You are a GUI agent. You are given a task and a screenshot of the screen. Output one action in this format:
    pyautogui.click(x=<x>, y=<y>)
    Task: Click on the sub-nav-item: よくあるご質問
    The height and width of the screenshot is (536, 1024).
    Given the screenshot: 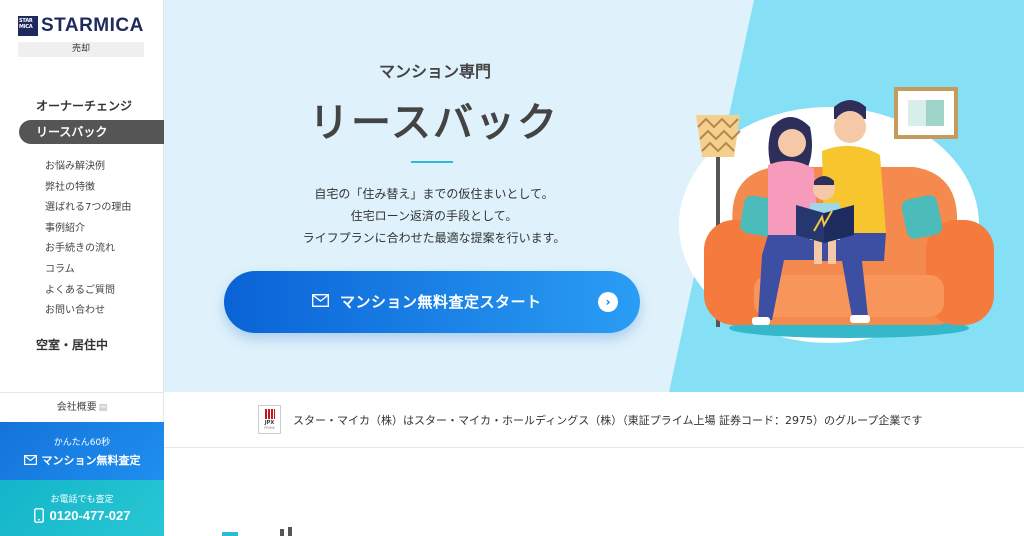 What is the action you would take?
    pyautogui.click(x=88, y=294)
    